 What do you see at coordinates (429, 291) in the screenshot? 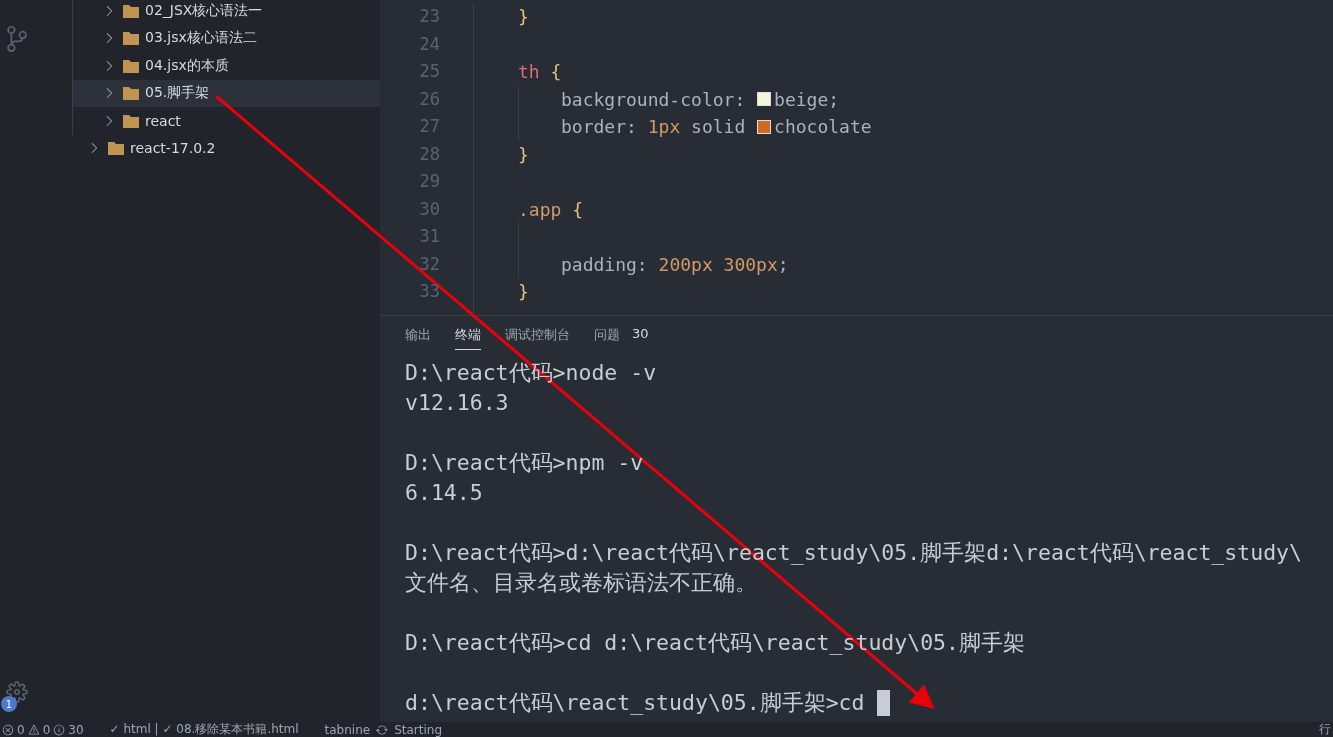
I see `line-number: 33` at bounding box center [429, 291].